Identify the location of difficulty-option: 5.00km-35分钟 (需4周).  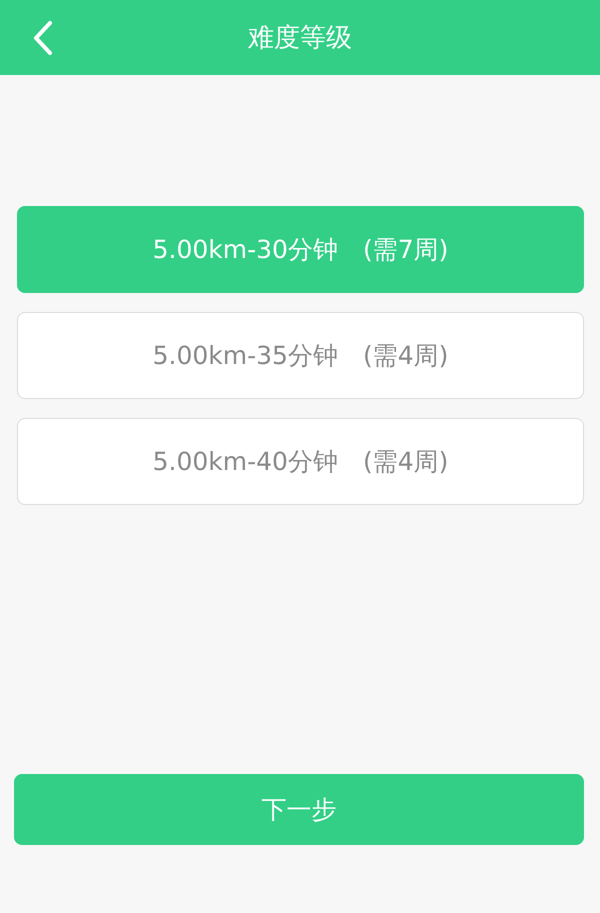
(300, 355).